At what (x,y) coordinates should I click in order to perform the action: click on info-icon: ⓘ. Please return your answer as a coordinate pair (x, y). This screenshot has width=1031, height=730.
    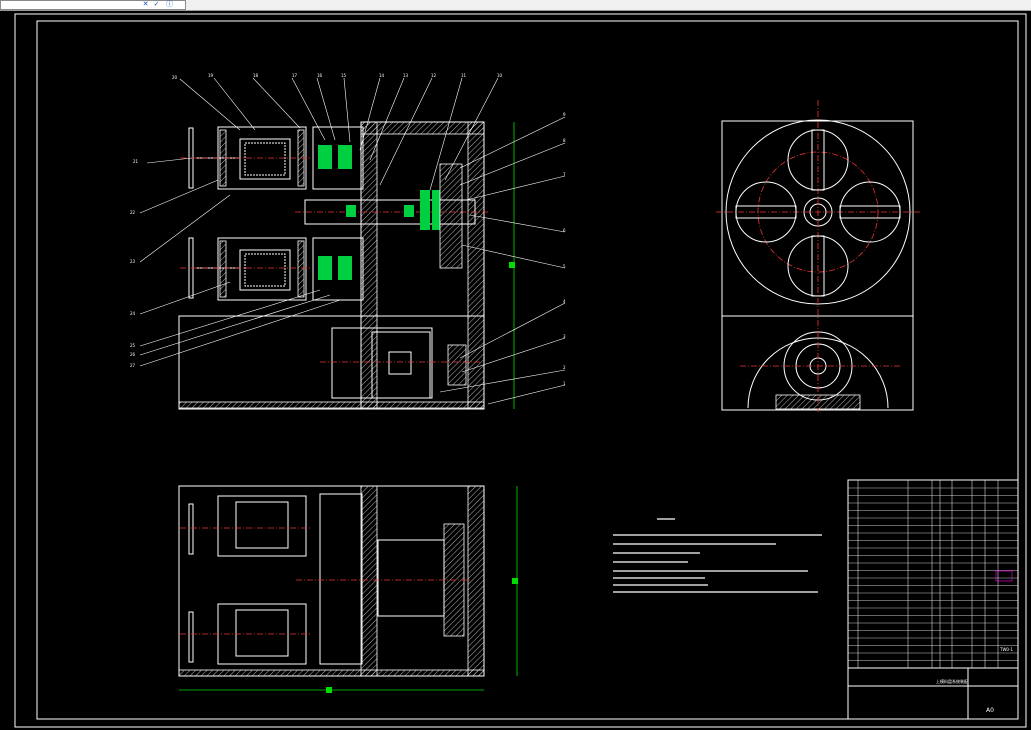
    Looking at the image, I should click on (169, 4).